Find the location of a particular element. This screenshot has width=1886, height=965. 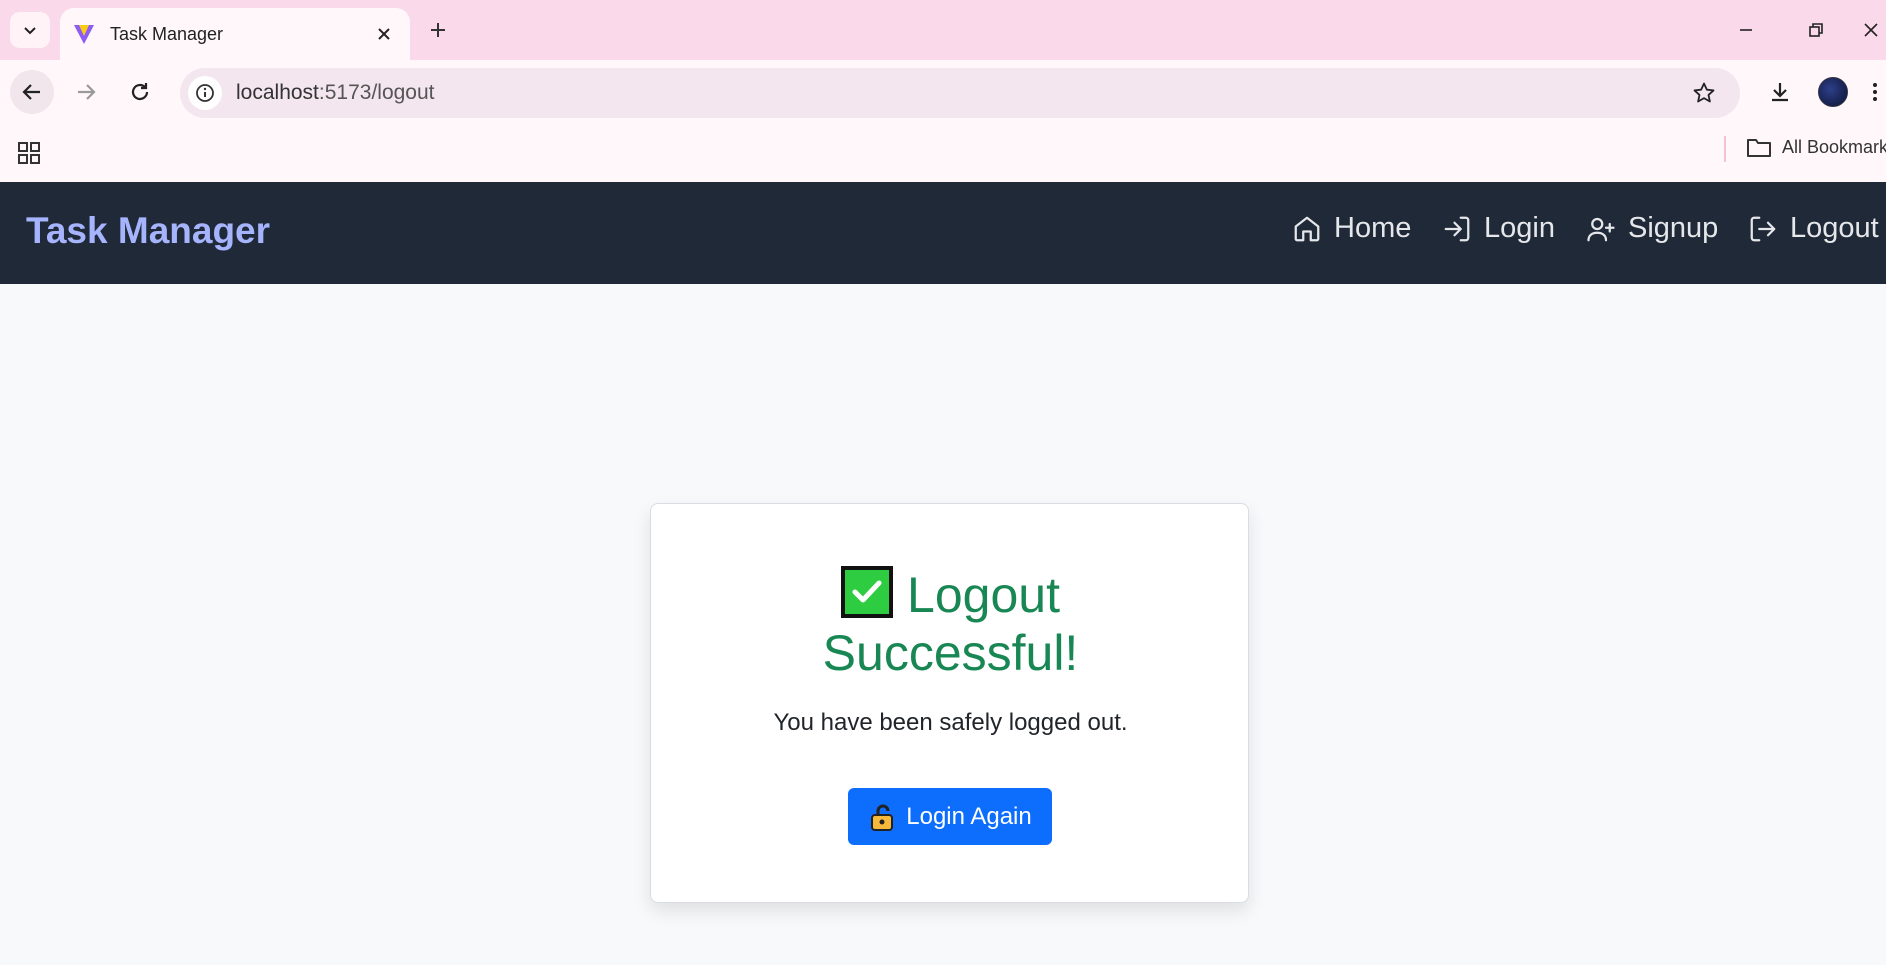

profile-avatar is located at coordinates (1833, 92).